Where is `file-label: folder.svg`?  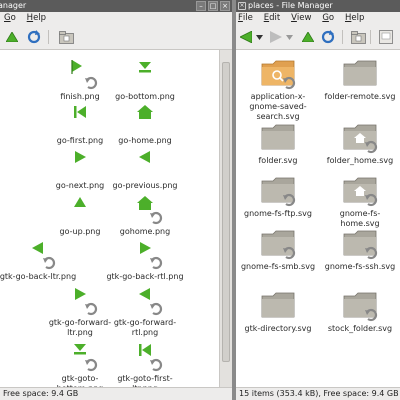
file-label: folder.svg is located at coordinates (278, 160).